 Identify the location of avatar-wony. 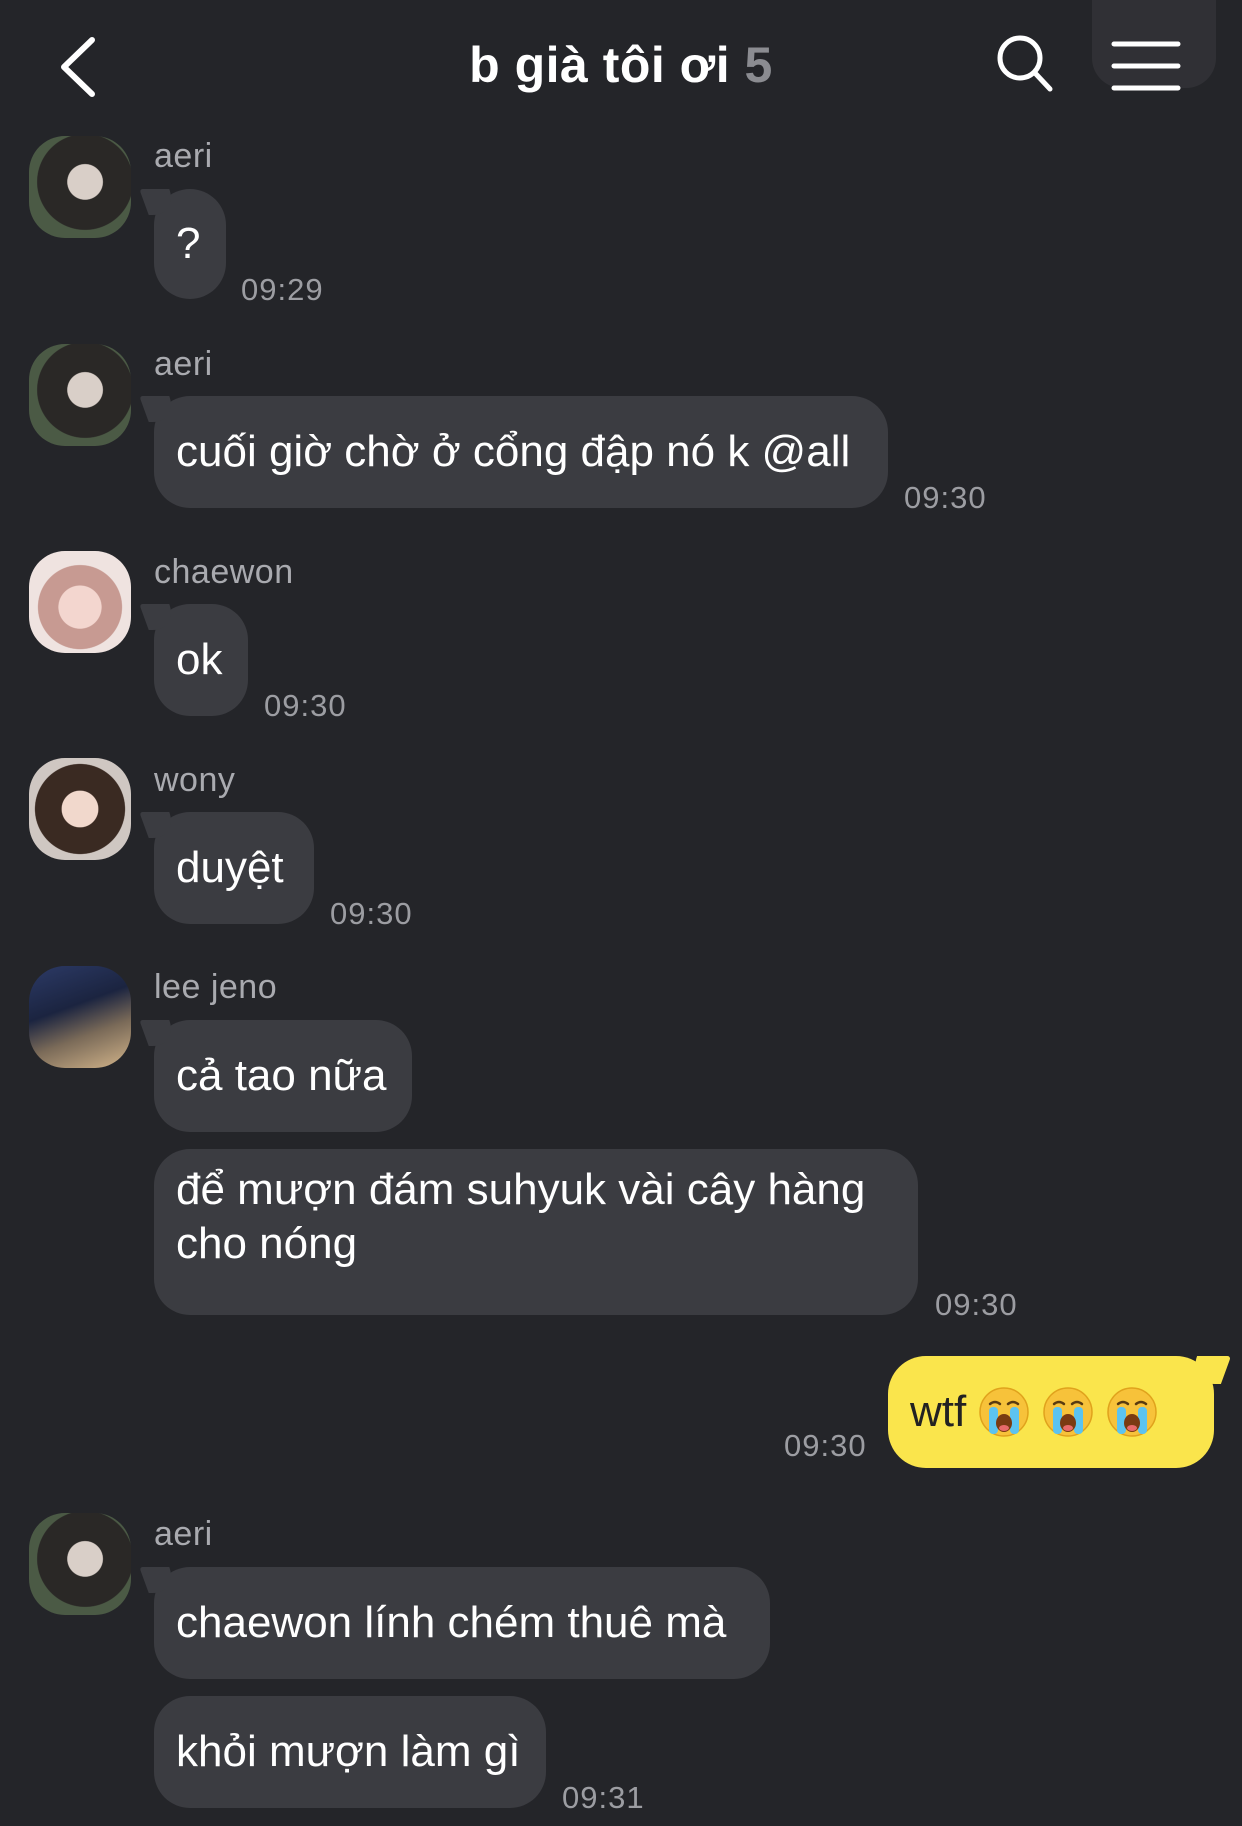
(80, 809).